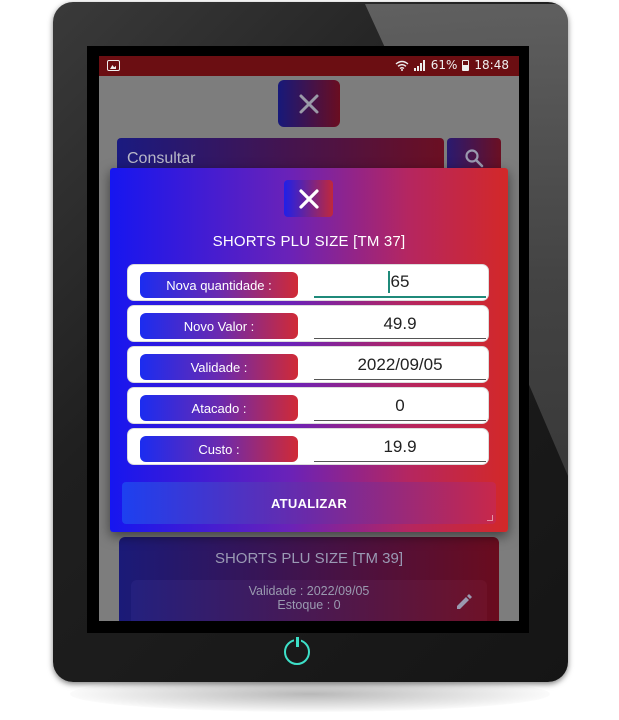 The image size is (619, 720). What do you see at coordinates (219, 449) in the screenshot?
I see `field-label: Custo :` at bounding box center [219, 449].